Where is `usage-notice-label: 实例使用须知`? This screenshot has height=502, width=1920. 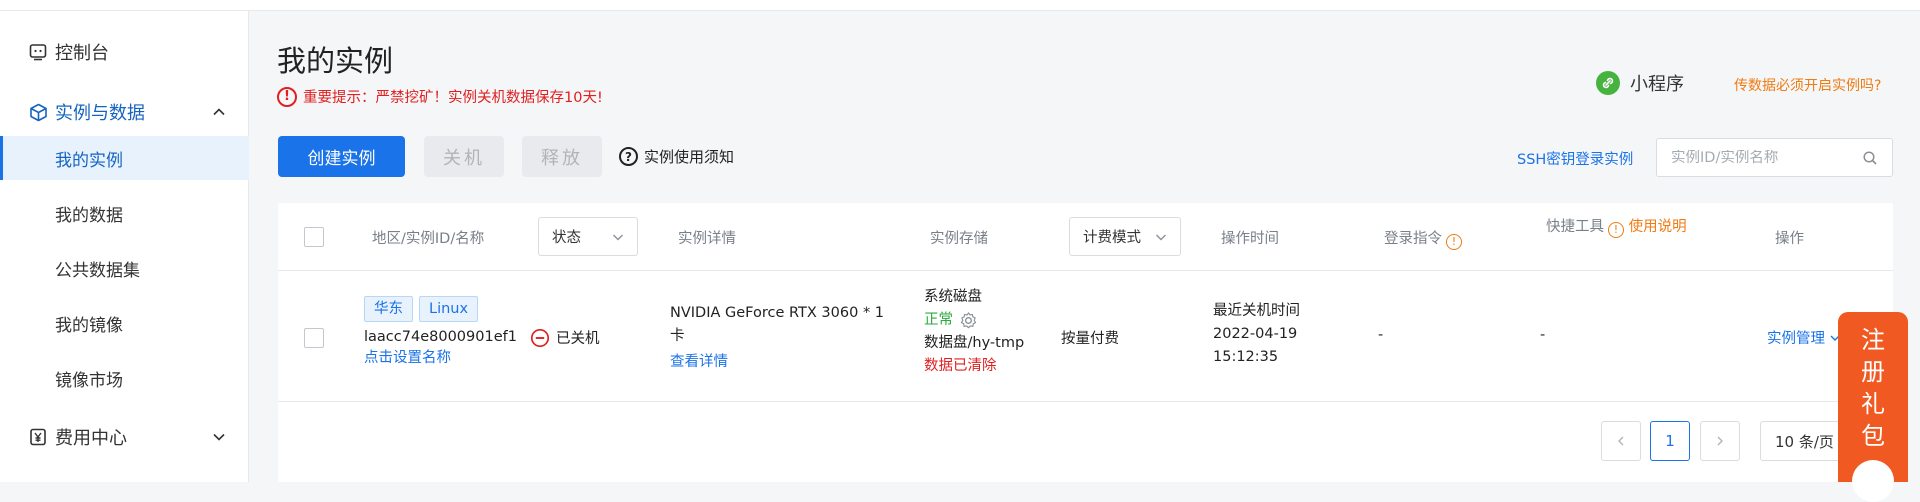 usage-notice-label: 实例使用须知 is located at coordinates (689, 157).